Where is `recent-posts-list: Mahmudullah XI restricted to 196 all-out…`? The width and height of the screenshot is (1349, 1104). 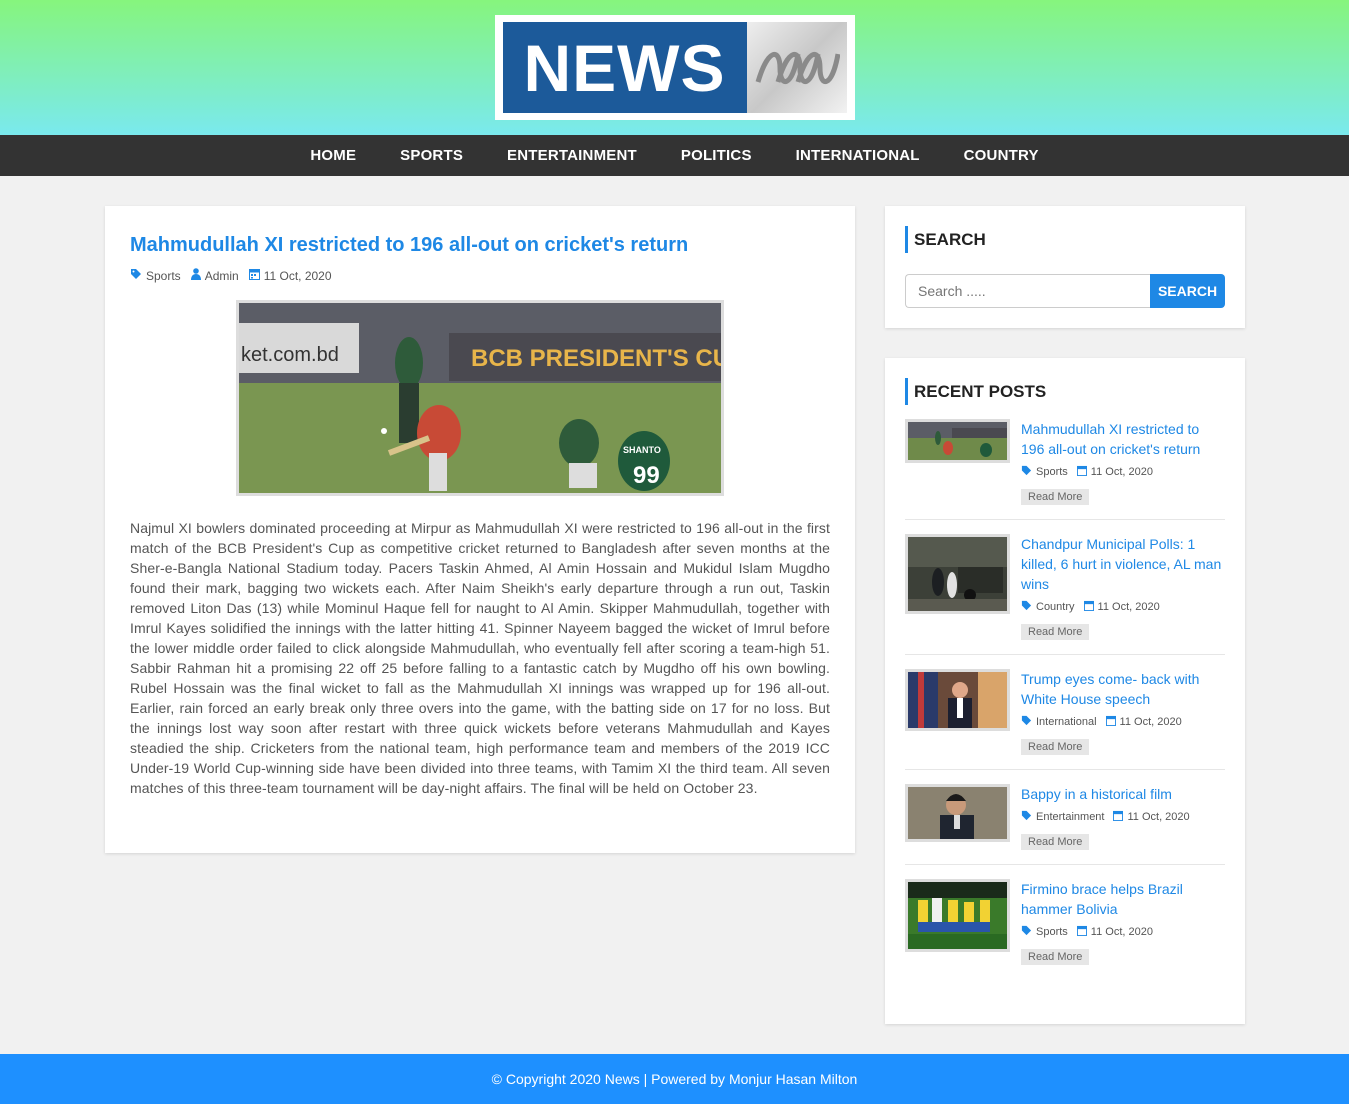 recent-posts-list: Mahmudullah XI restricted to 196 all-out… is located at coordinates (1065, 699).